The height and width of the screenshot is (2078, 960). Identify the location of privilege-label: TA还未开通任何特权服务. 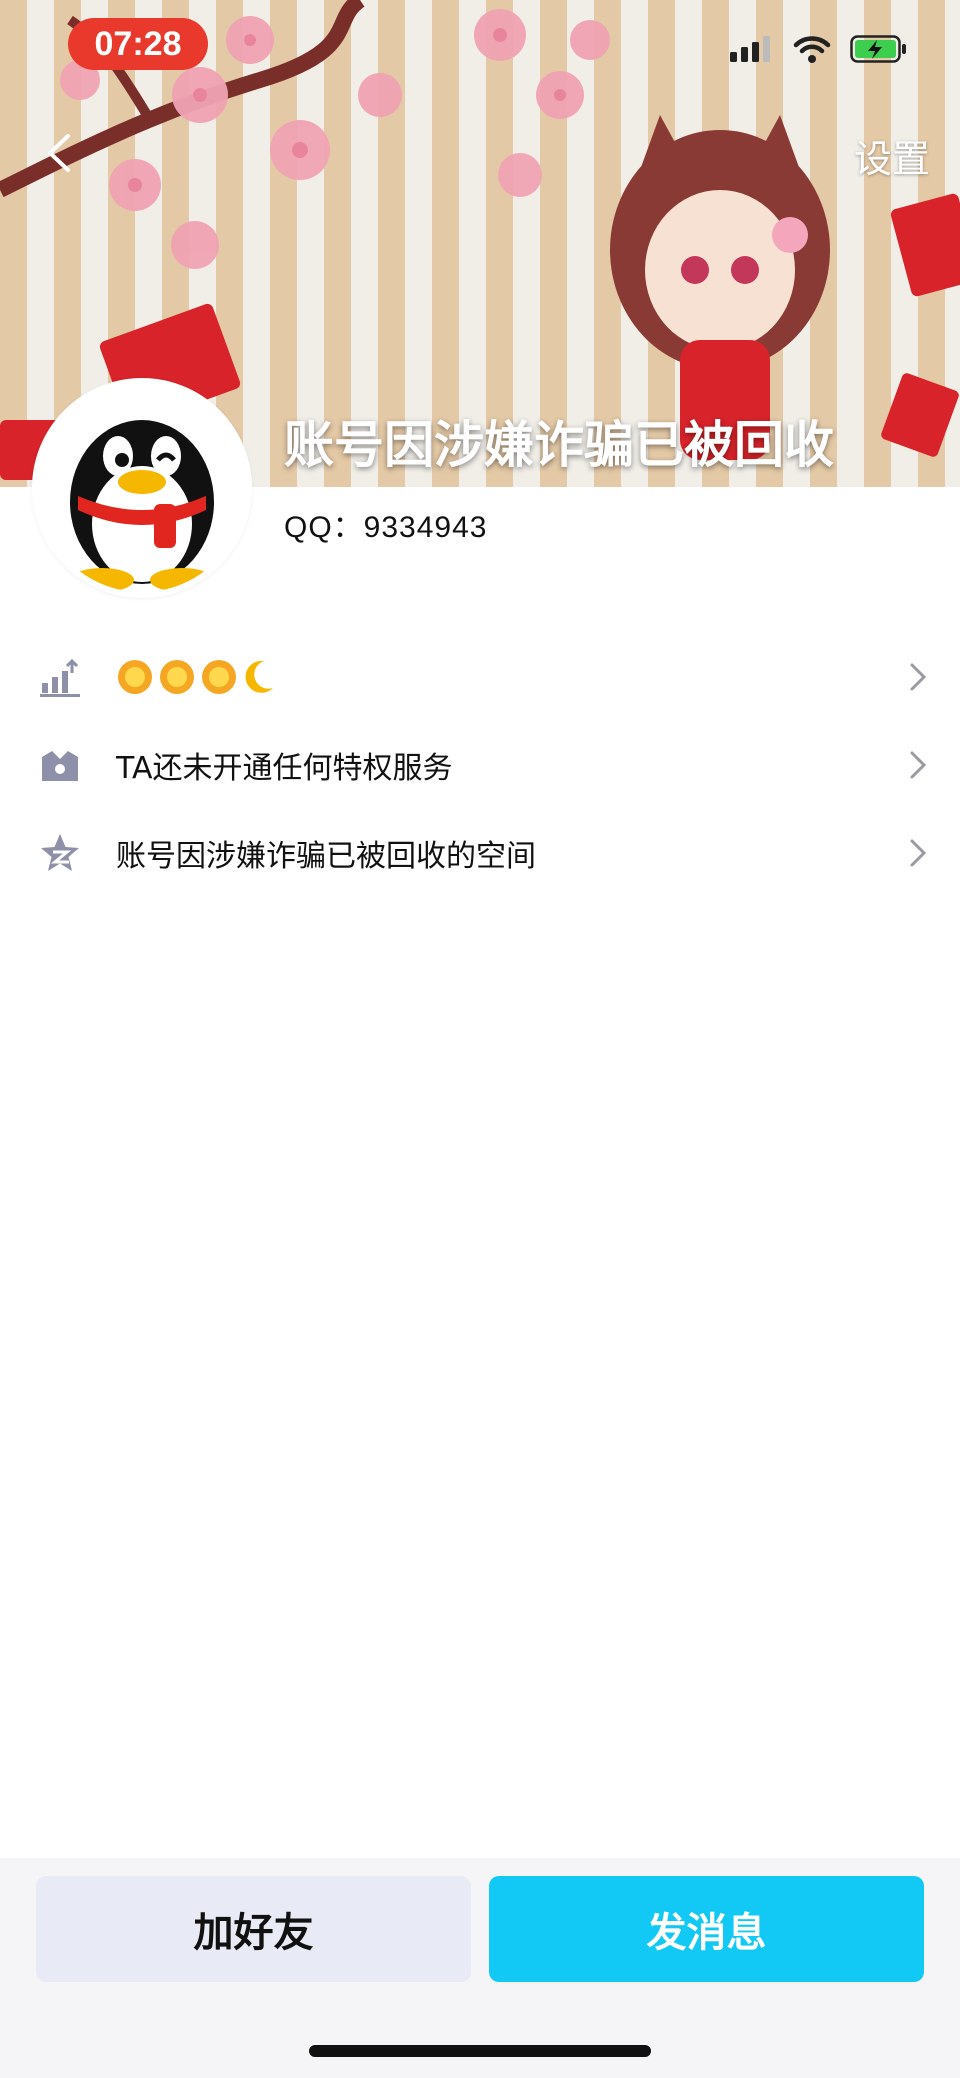
(284, 768).